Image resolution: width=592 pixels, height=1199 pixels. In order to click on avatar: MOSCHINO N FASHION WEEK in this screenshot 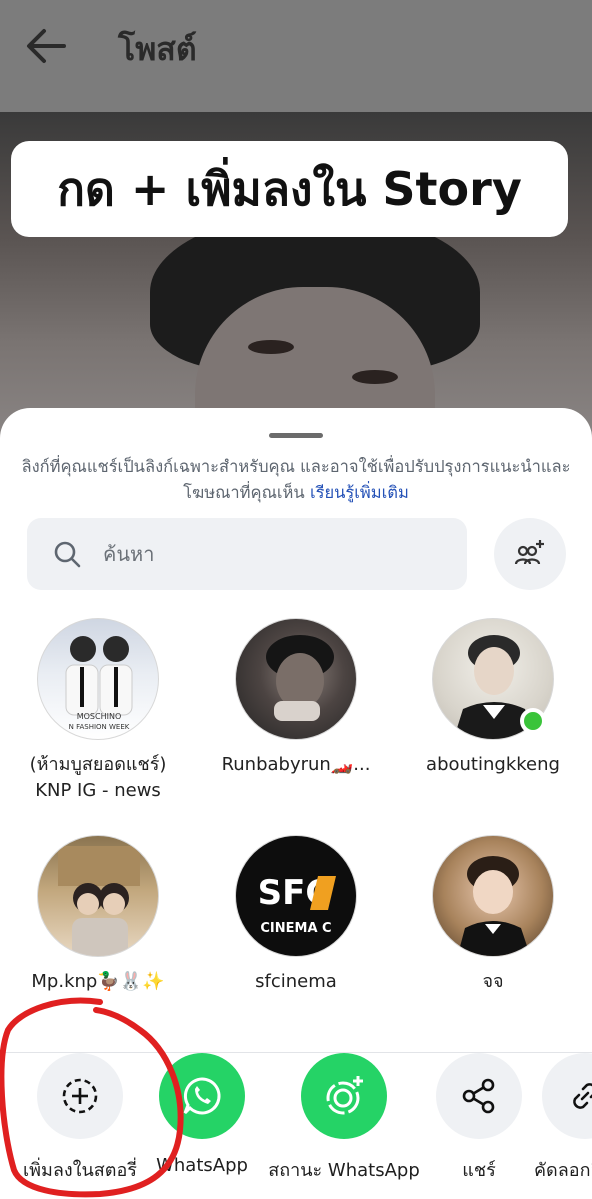, I will do `click(98, 679)`.